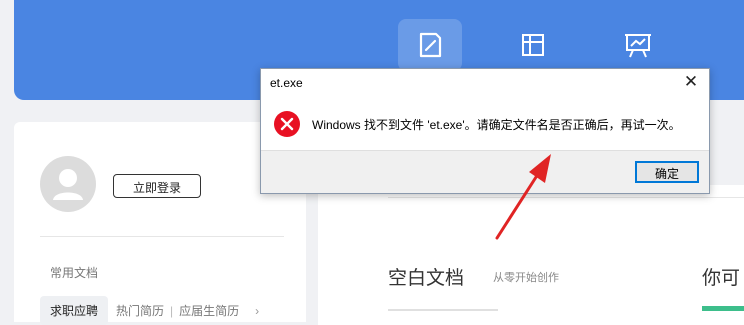  What do you see at coordinates (426, 276) in the screenshot?
I see `blank-document-title: 空白文档` at bounding box center [426, 276].